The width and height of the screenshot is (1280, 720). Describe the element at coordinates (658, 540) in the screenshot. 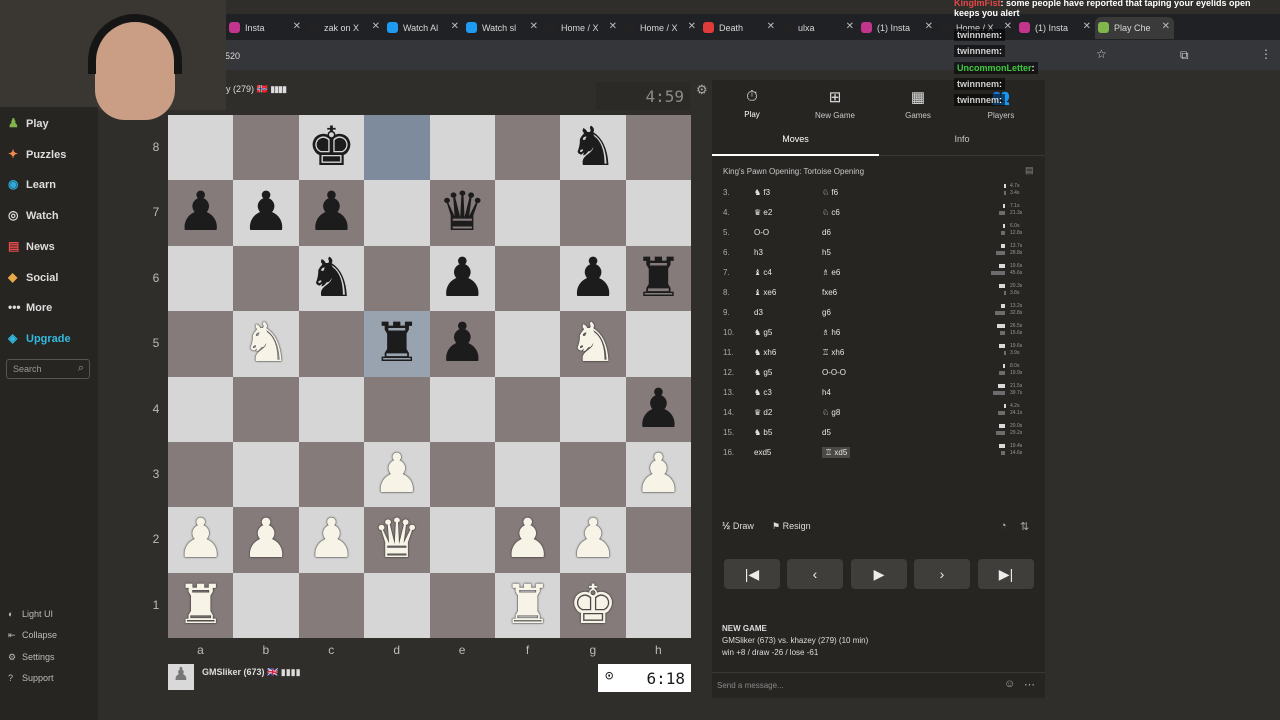

I see `square-h2` at that location.